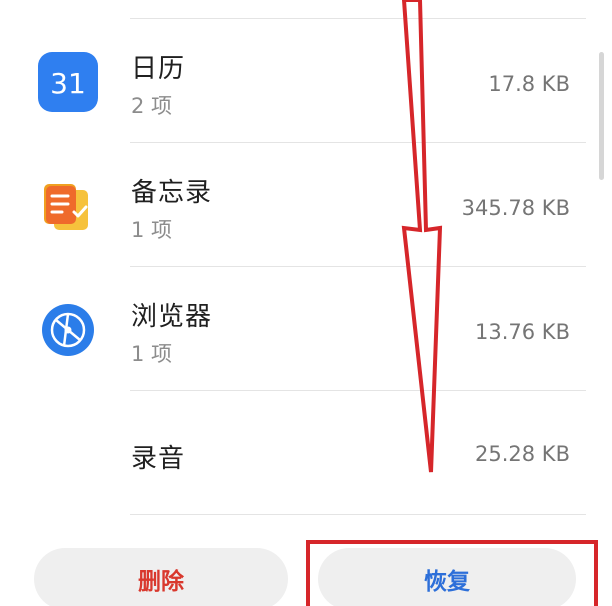  I want to click on calendar-icon: 31, so click(68, 82).